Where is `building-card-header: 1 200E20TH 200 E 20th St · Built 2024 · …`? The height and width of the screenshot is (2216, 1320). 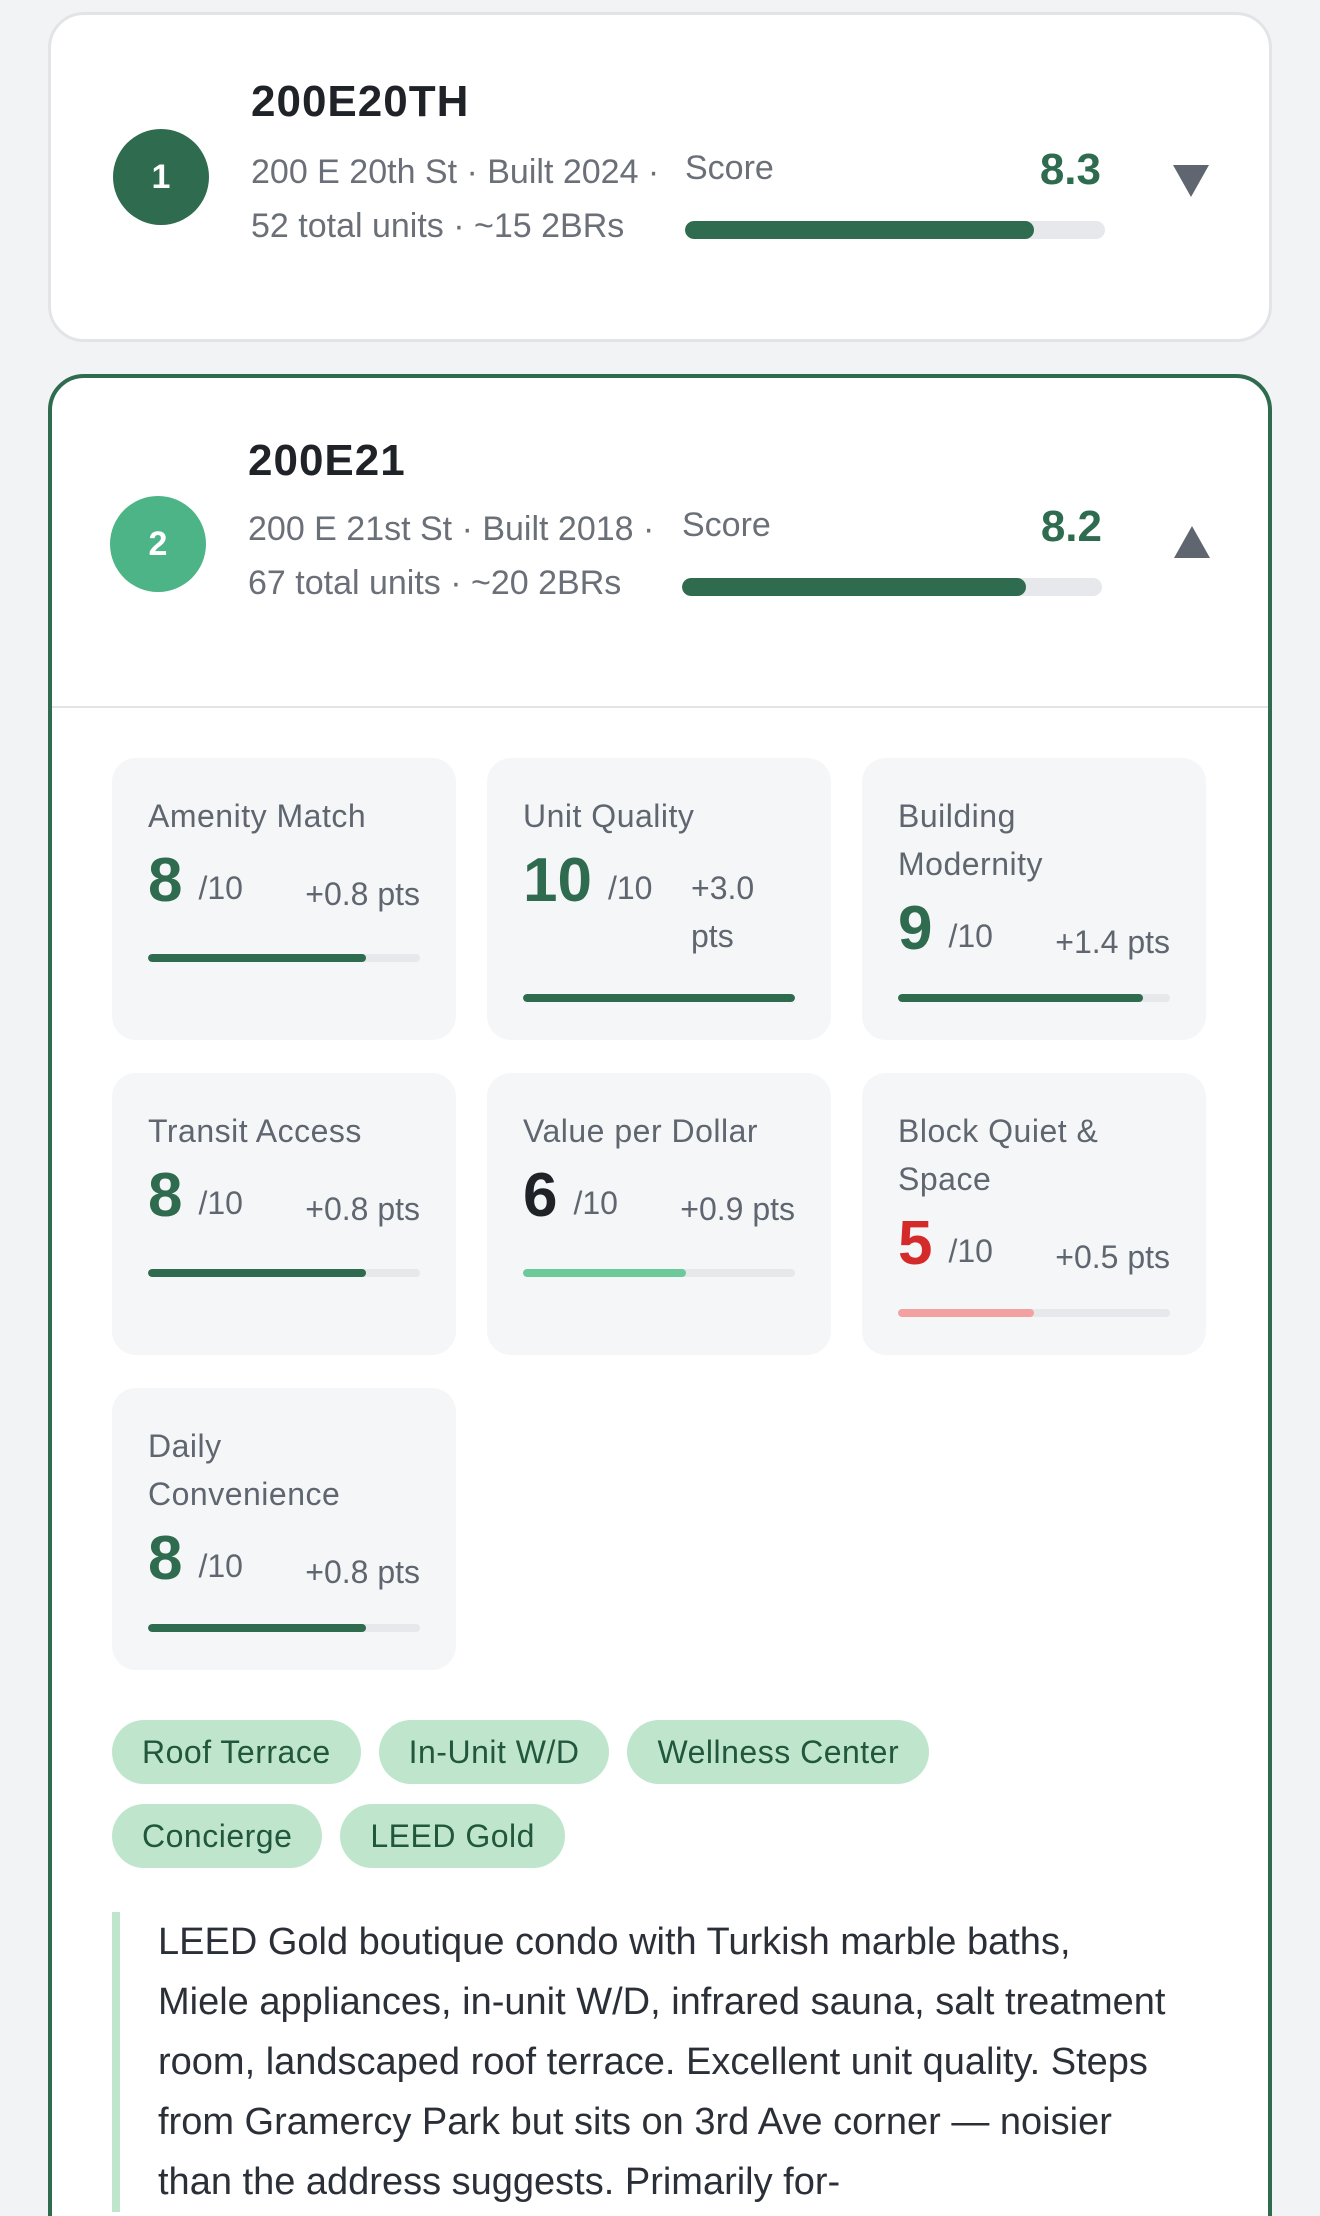
building-card-header: 1 200E20TH 200 E 20th St · Built 2024 · … is located at coordinates (660, 177).